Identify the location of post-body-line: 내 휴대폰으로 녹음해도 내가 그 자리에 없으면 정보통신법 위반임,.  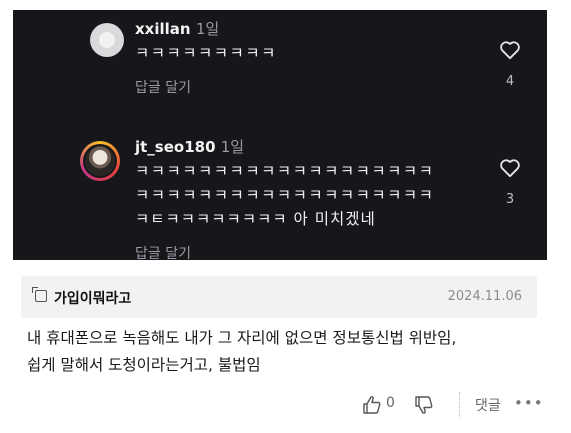
(242, 338).